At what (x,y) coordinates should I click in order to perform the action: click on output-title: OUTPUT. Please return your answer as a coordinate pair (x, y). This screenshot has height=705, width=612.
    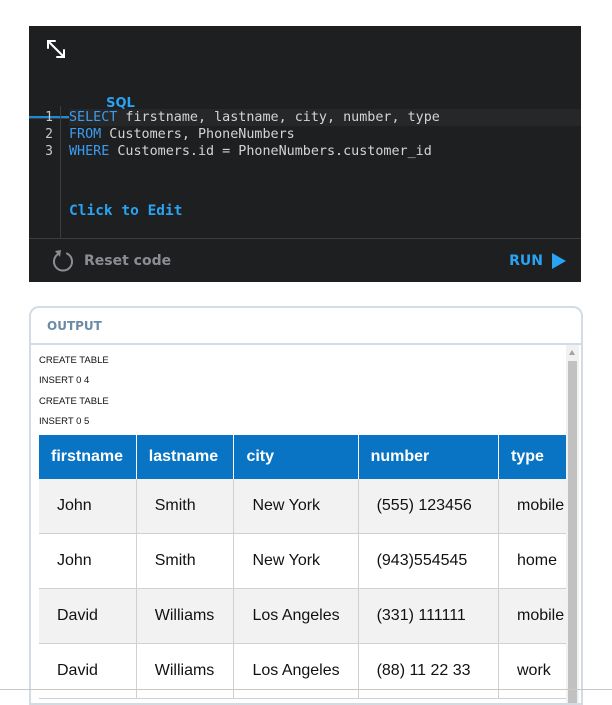
    Looking at the image, I should click on (74, 326).